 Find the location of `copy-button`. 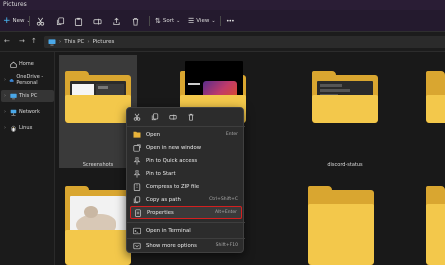

copy-button is located at coordinates (60, 21).